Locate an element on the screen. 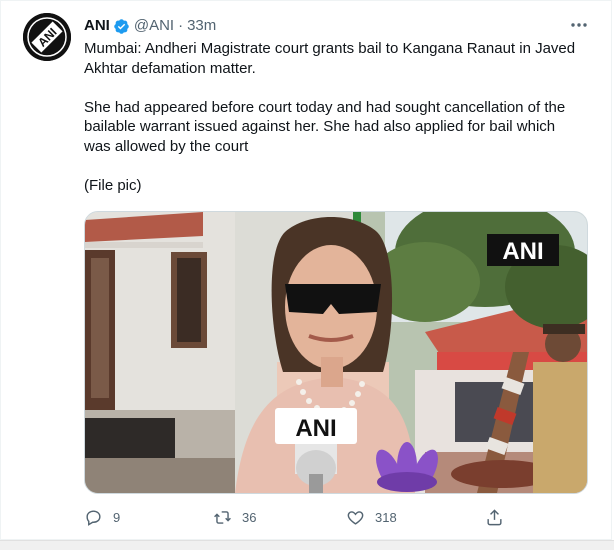 Image resolution: width=614 pixels, height=550 pixels. share-button is located at coordinates (499, 517).